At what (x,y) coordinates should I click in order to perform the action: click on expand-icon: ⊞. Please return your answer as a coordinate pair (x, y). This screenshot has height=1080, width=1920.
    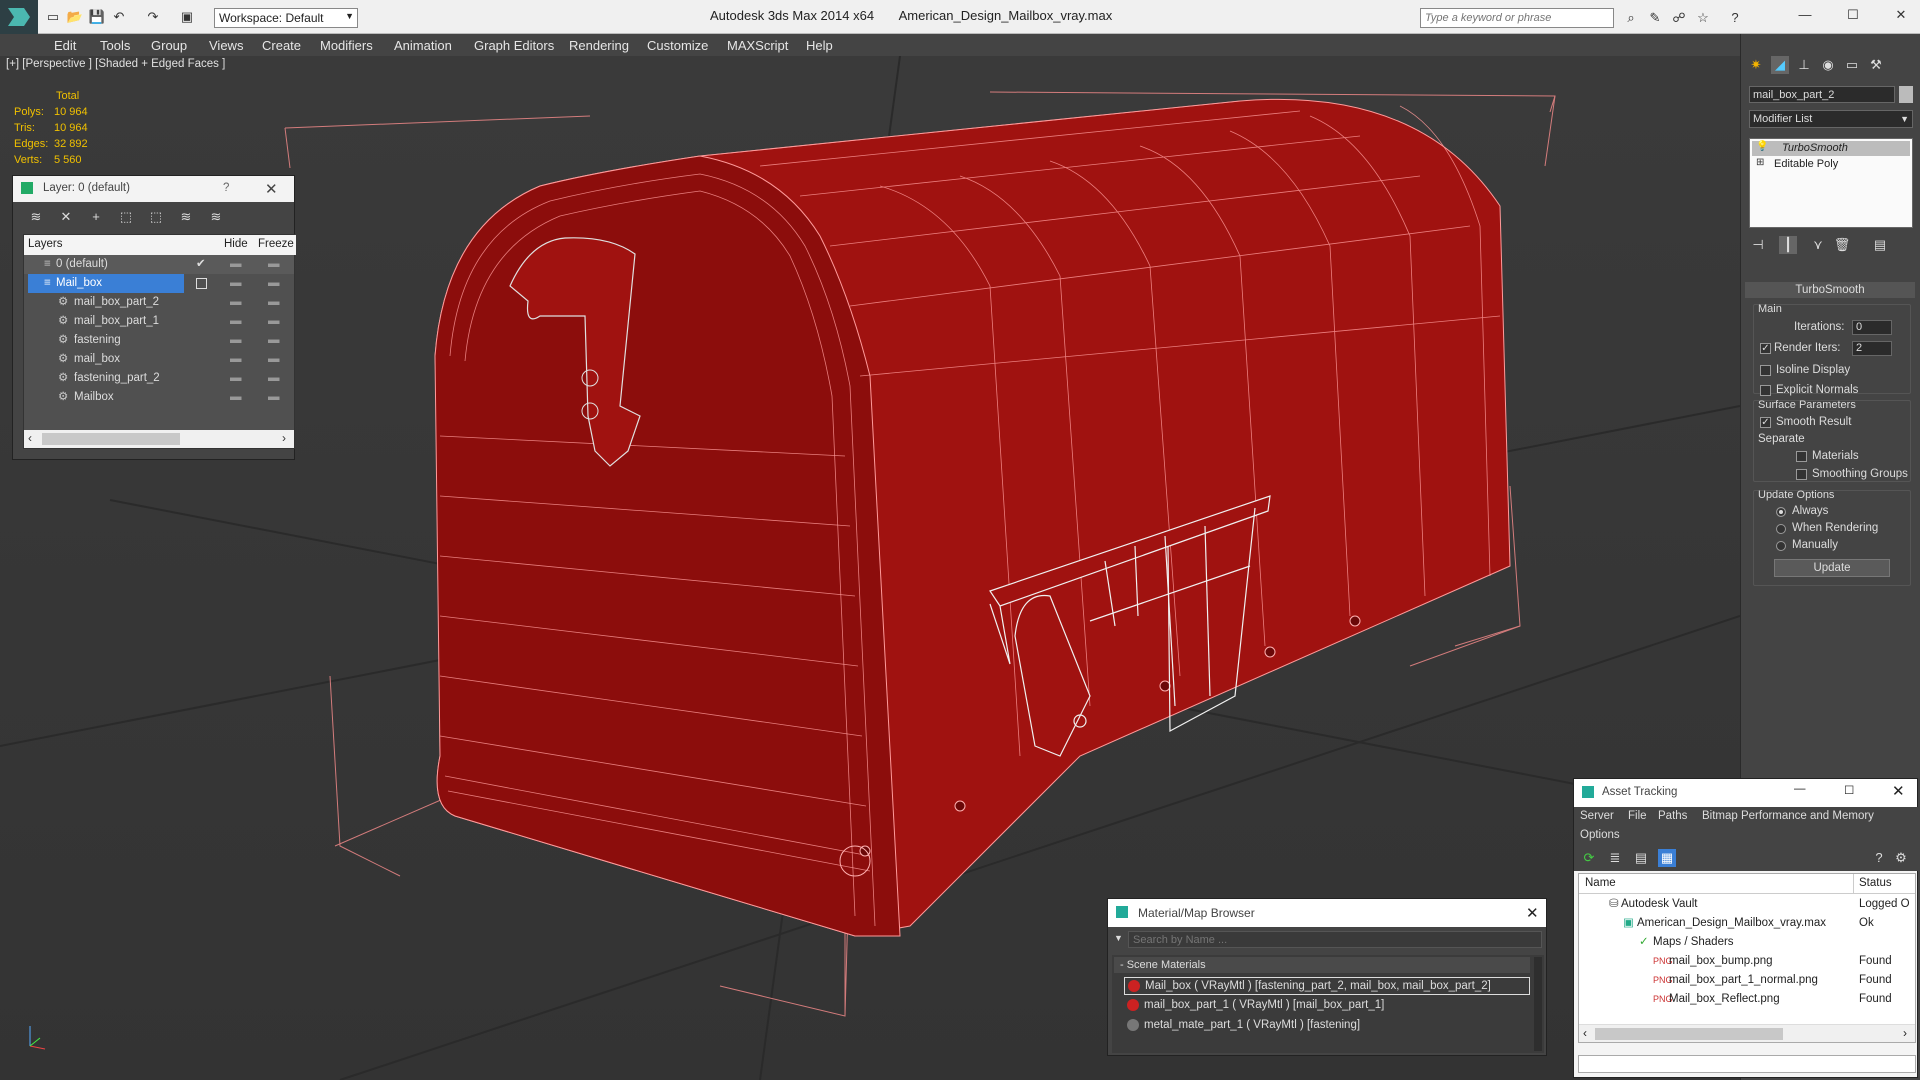
    Looking at the image, I should click on (1760, 162).